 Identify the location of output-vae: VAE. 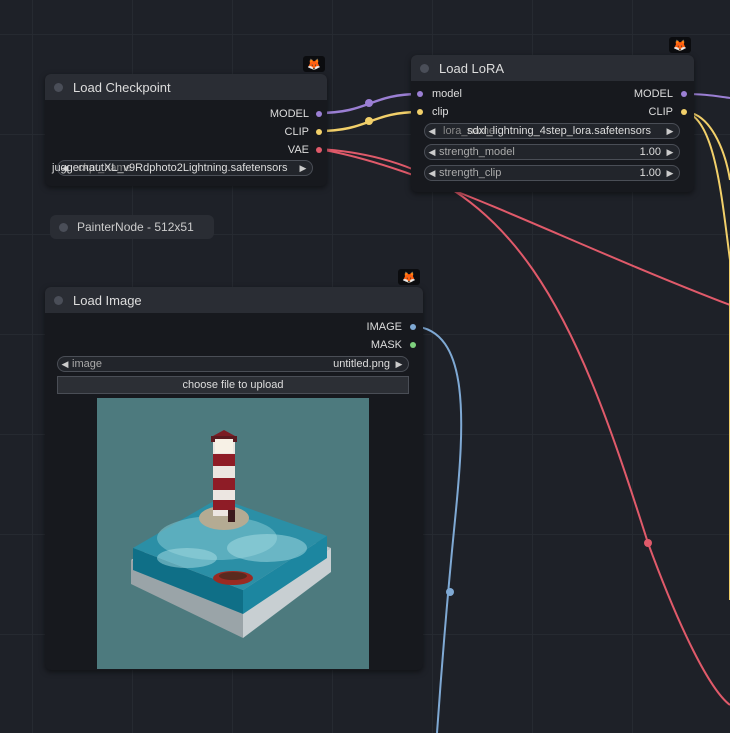
(305, 150).